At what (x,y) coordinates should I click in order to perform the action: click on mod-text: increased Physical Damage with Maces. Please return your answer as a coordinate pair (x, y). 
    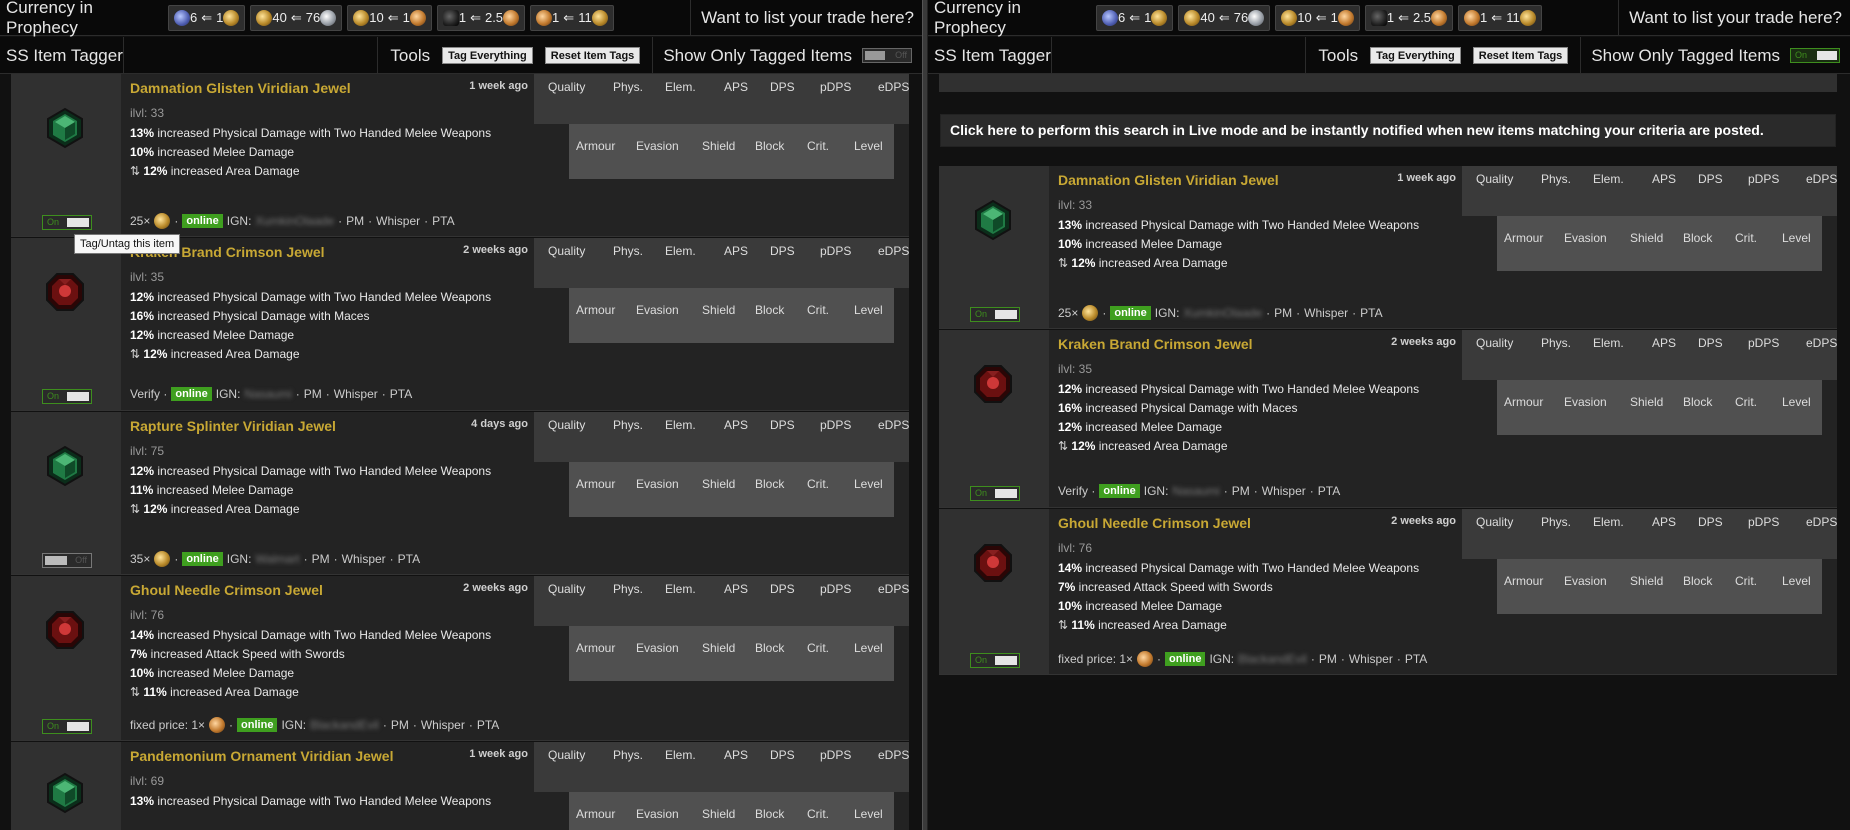
    Looking at the image, I should click on (1190, 408).